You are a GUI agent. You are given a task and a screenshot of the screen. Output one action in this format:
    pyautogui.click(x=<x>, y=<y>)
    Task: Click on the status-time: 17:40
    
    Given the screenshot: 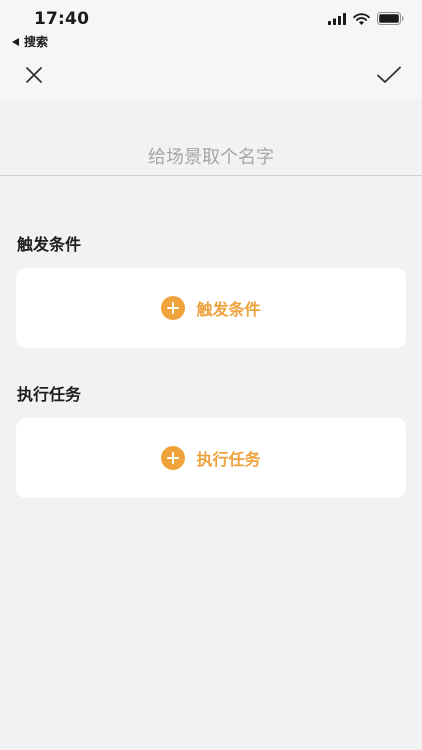 What is the action you would take?
    pyautogui.click(x=62, y=19)
    